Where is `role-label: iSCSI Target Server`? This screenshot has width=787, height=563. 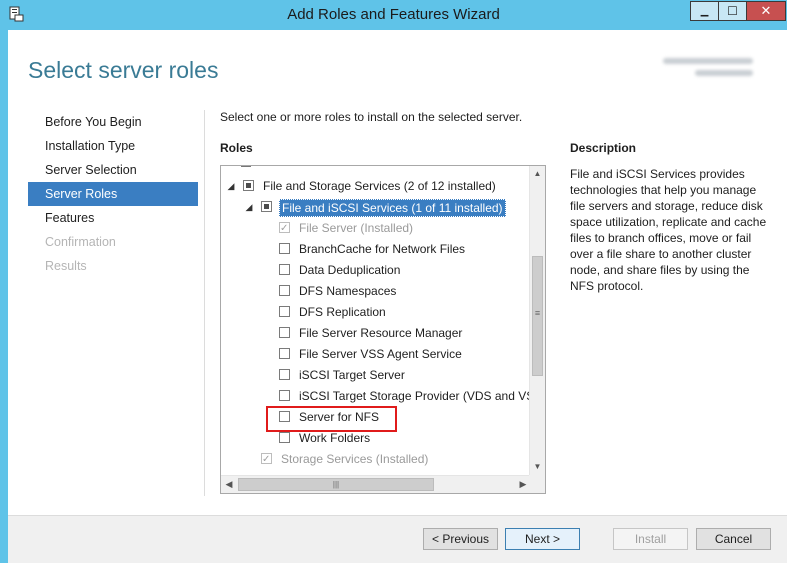 role-label: iSCSI Target Server is located at coordinates (352, 375).